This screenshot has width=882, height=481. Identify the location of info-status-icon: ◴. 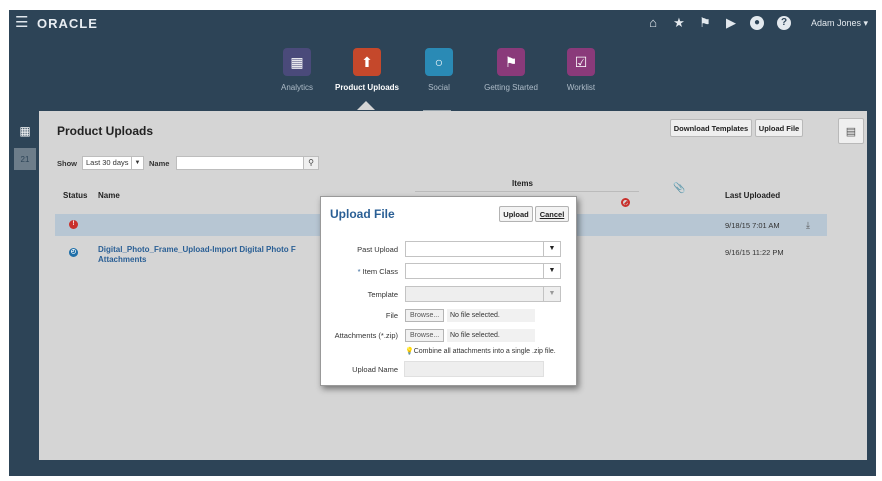
(73, 252).